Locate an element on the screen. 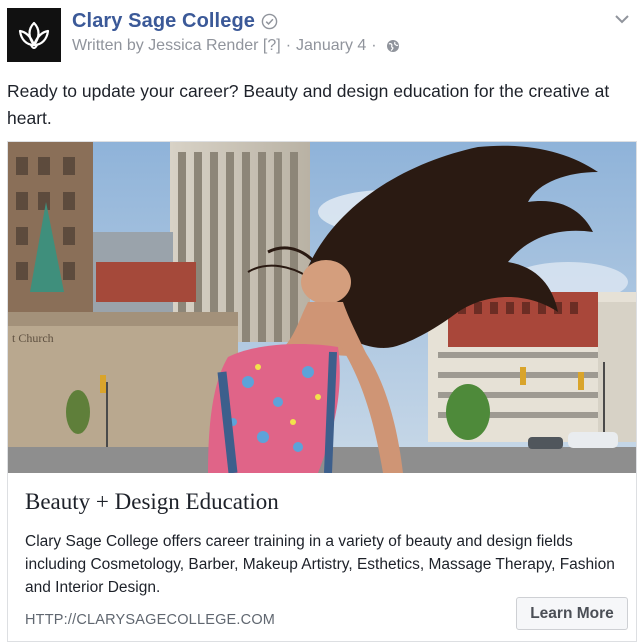 This screenshot has height=643, width=639. page-logo is located at coordinates (34, 35).